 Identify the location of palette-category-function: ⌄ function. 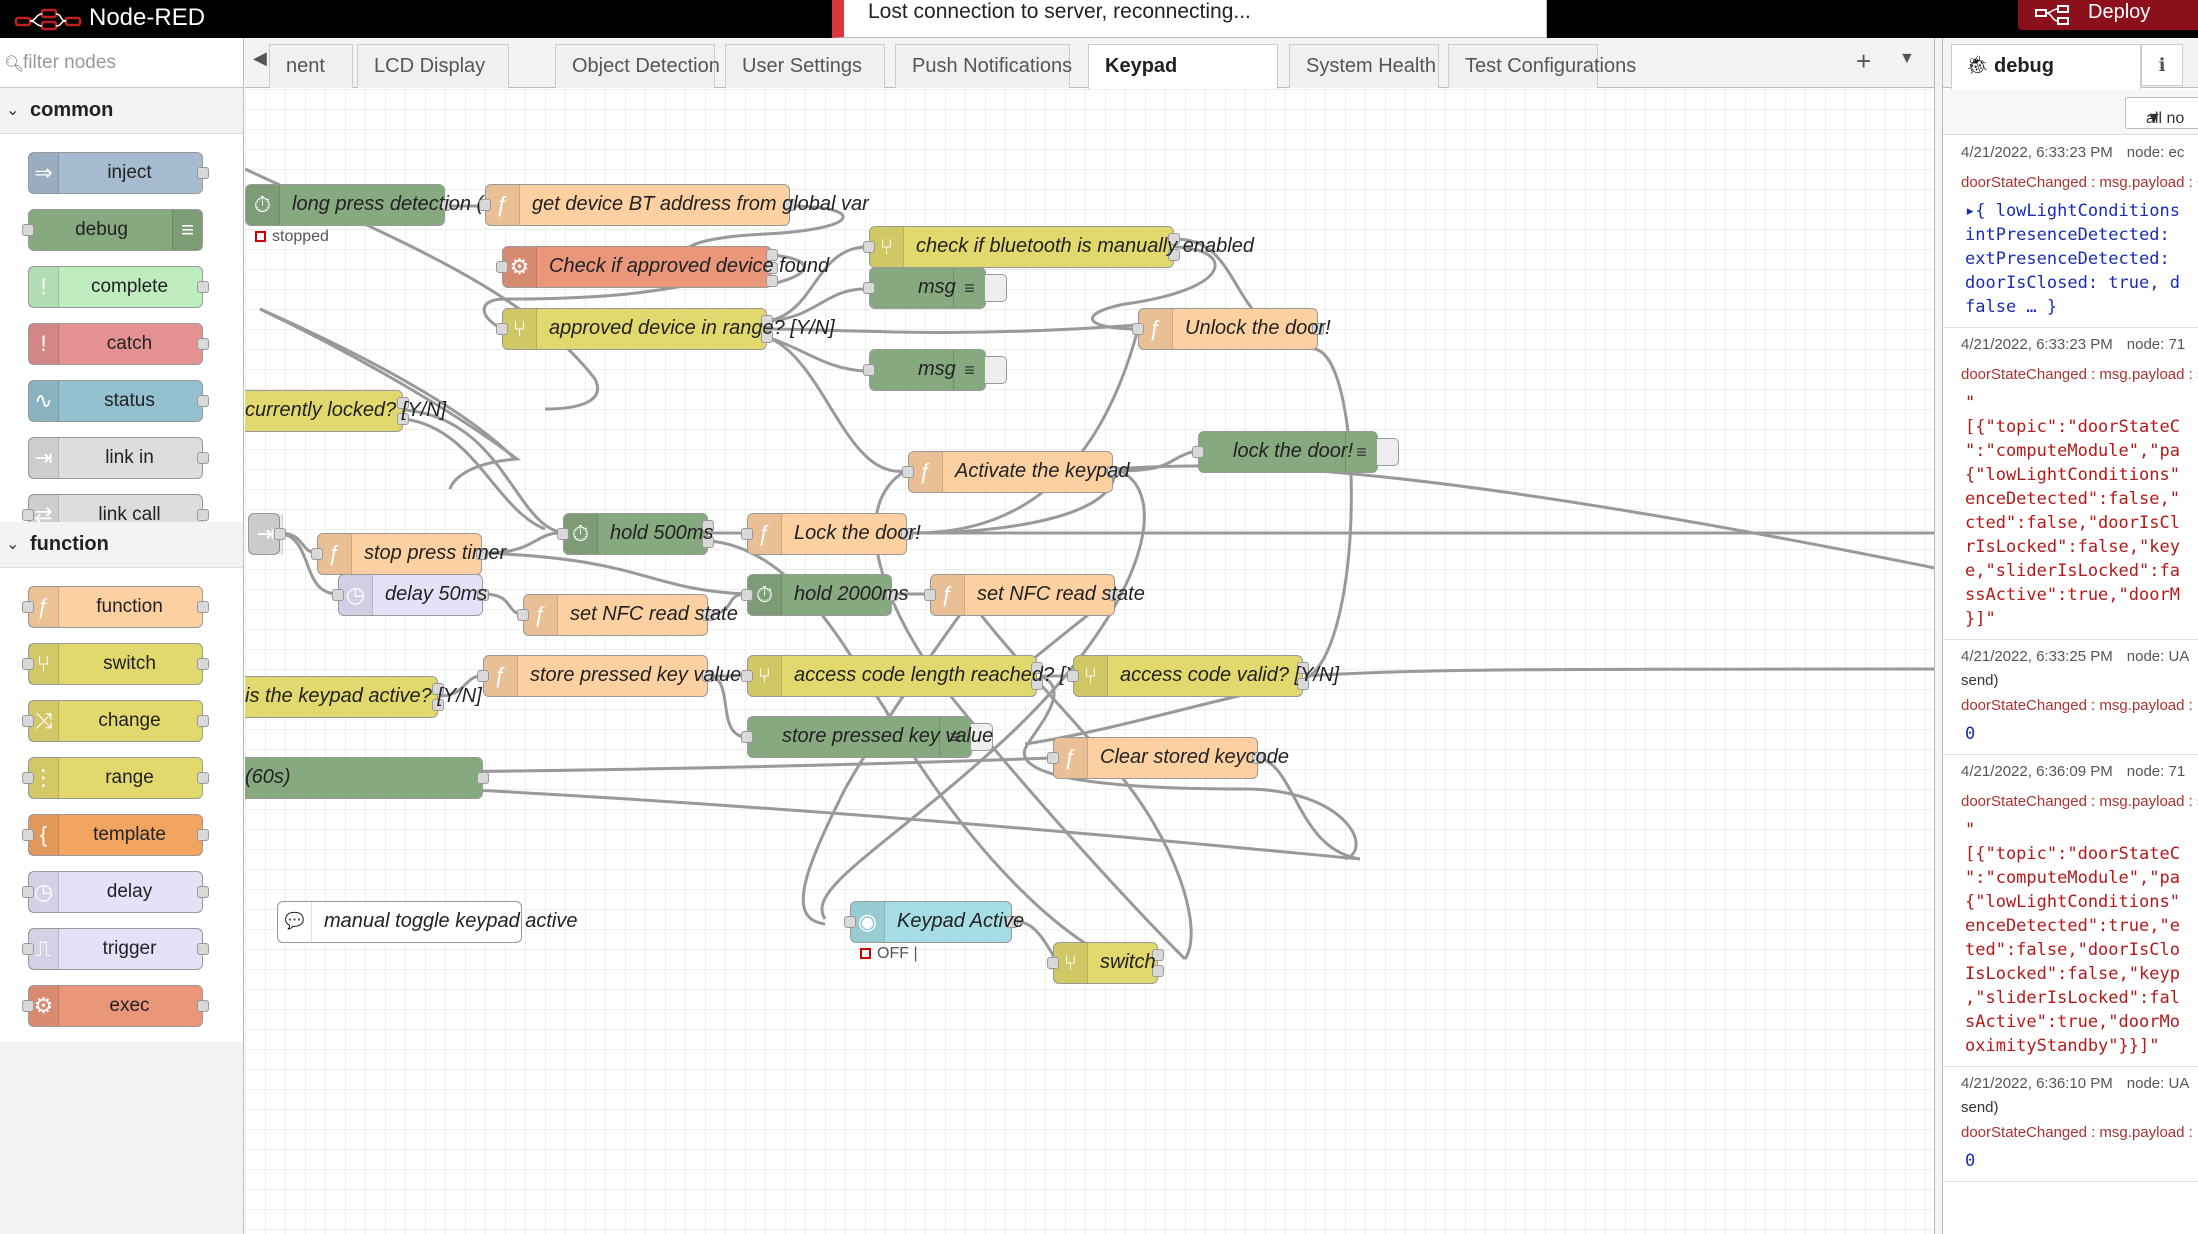
(121, 545).